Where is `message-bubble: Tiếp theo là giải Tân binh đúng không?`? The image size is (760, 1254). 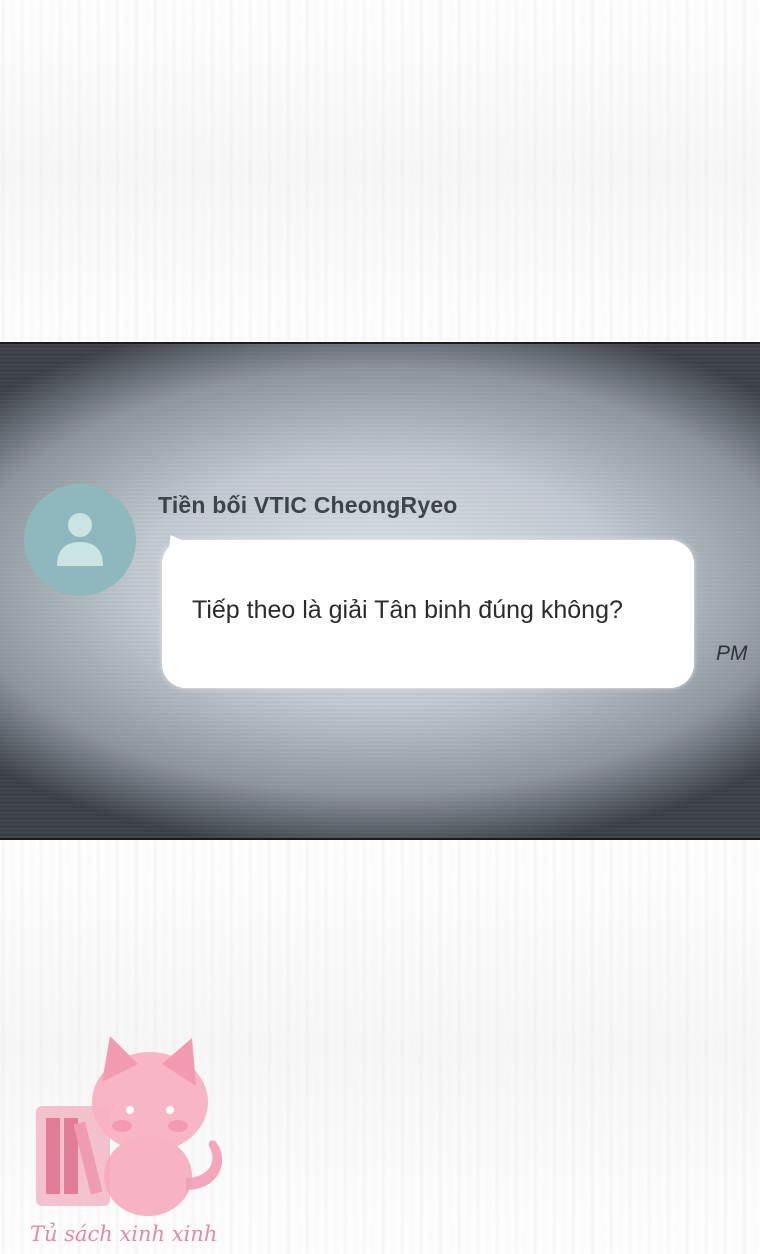 message-bubble: Tiếp theo là giải Tân binh đúng không? is located at coordinates (428, 614).